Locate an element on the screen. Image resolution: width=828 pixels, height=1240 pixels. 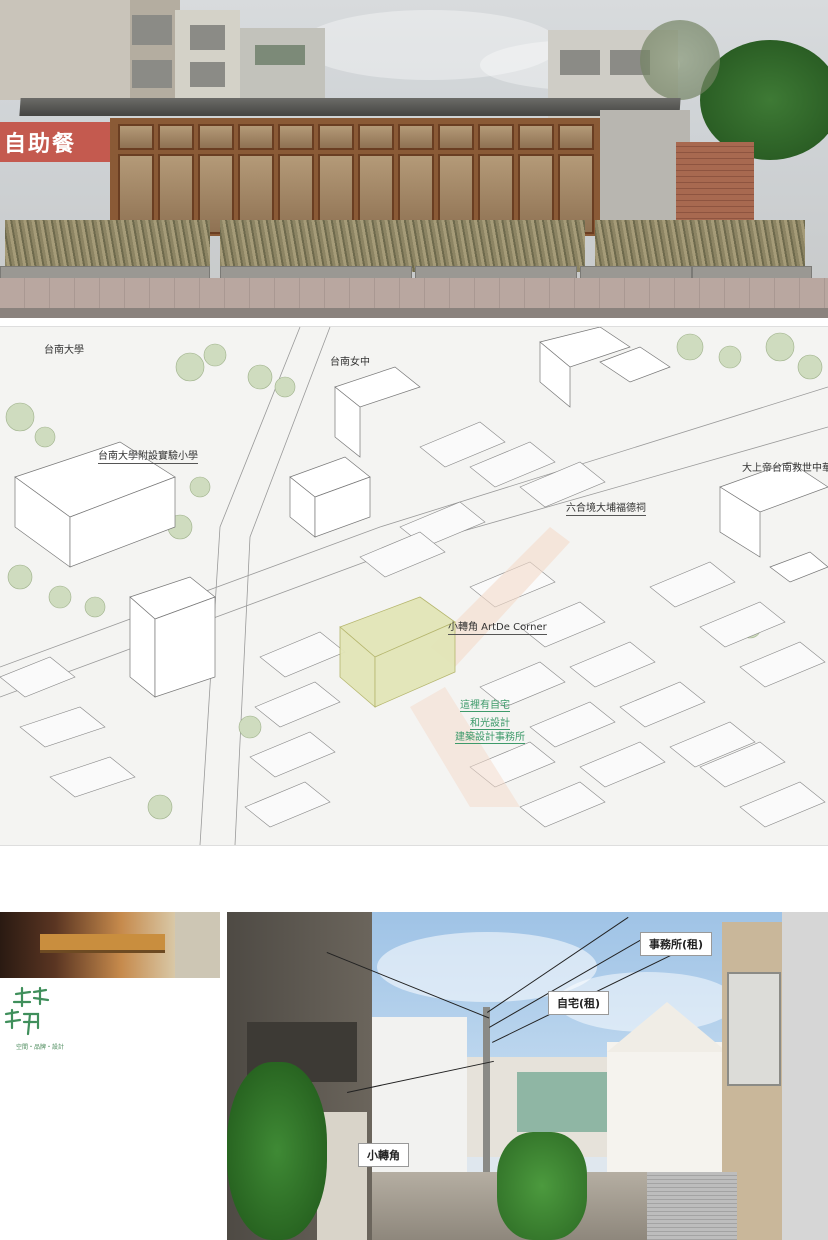
map-label-church: 大上帝台南救世中華總會 is located at coordinates (785, 468).